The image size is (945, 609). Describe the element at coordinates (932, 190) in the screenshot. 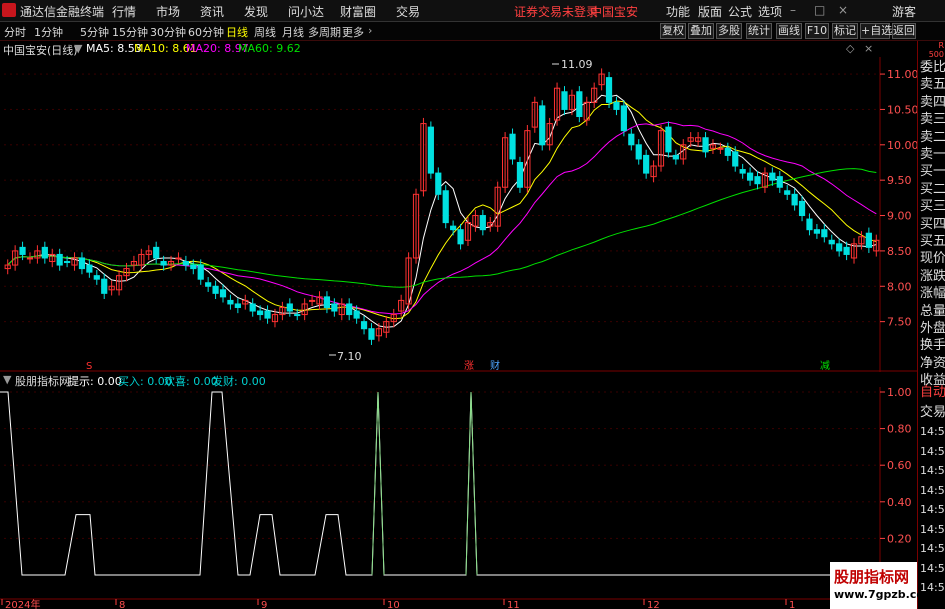

I see `side-item: 买二` at that location.